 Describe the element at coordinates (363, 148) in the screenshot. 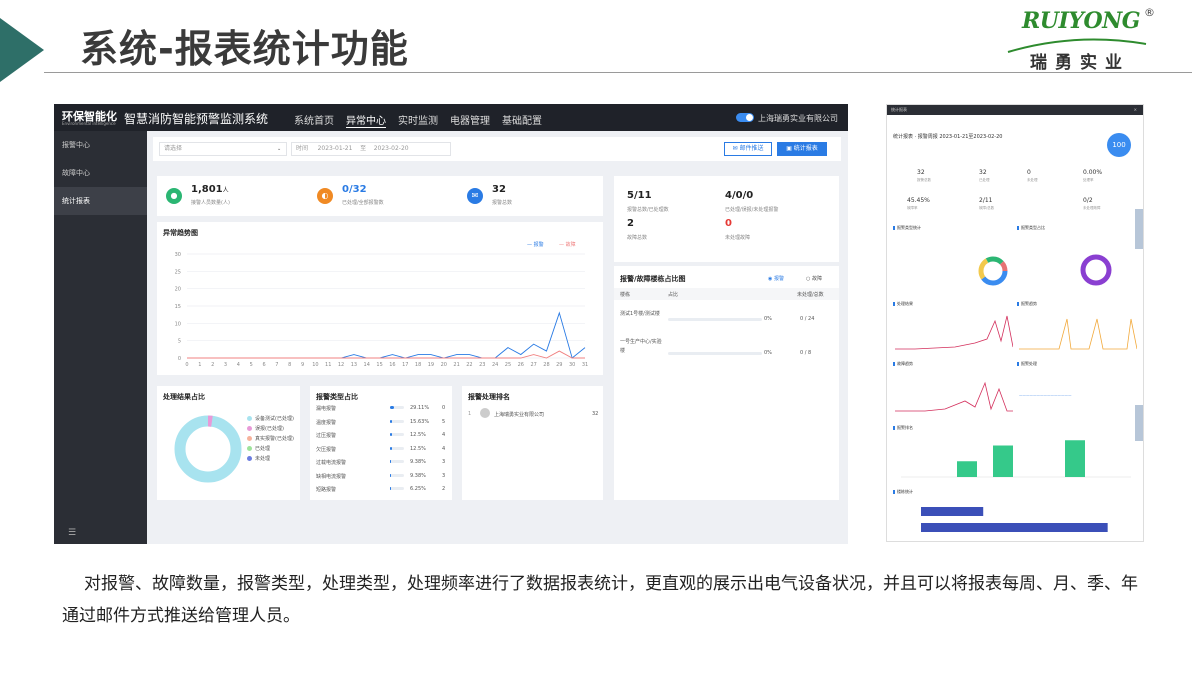

I see `date-separator: 至` at that location.